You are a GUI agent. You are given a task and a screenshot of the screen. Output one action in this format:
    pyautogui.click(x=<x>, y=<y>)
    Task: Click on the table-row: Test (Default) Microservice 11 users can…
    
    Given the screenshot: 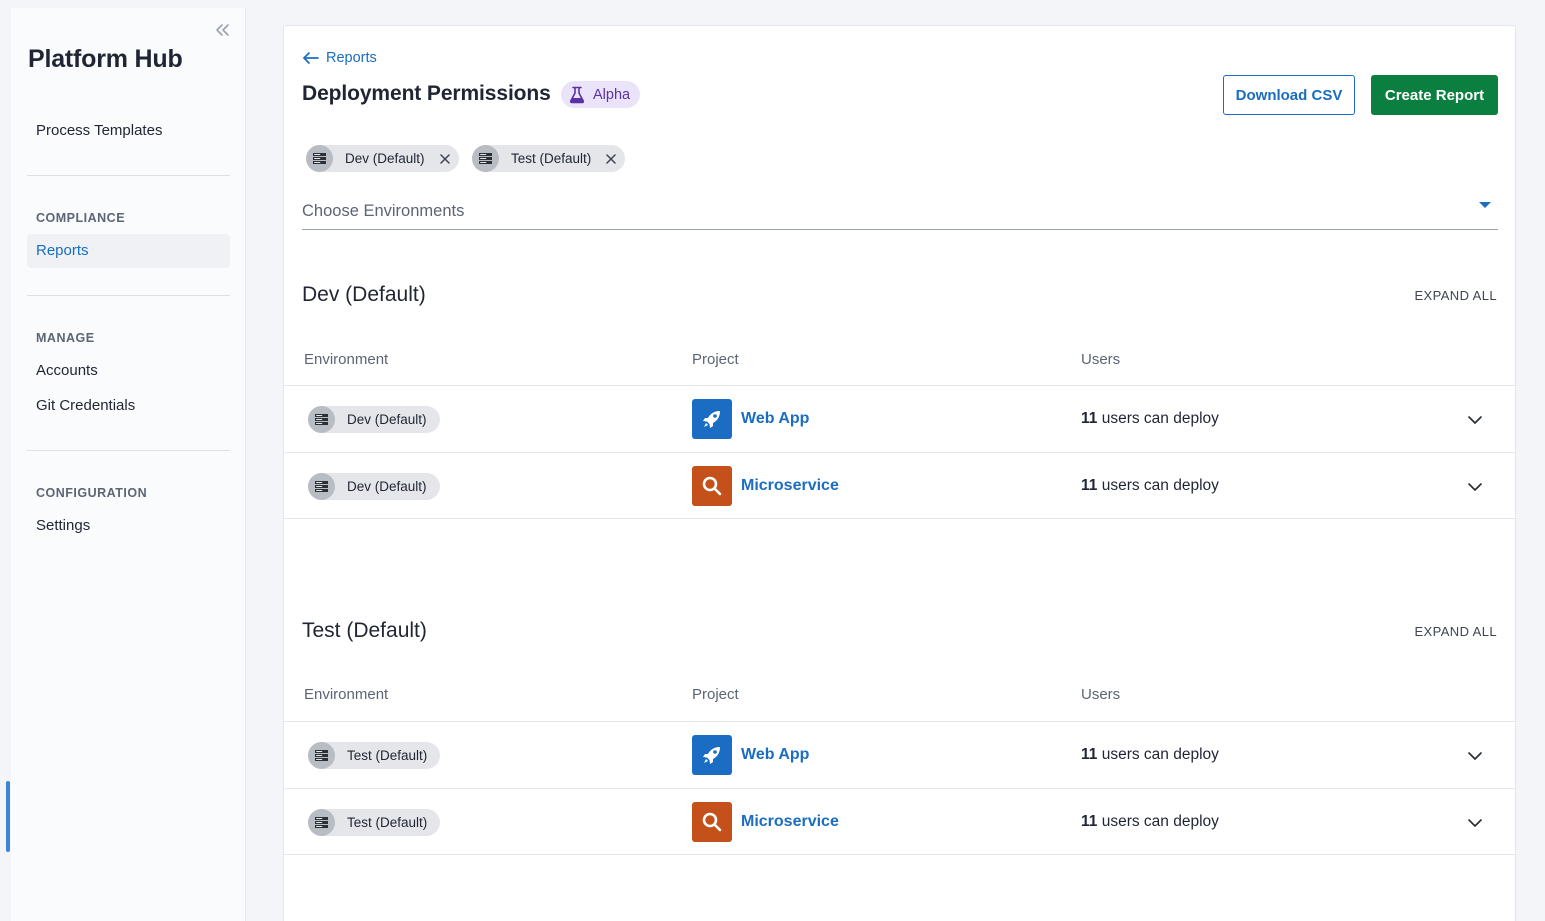 What is the action you would take?
    pyautogui.click(x=899, y=821)
    